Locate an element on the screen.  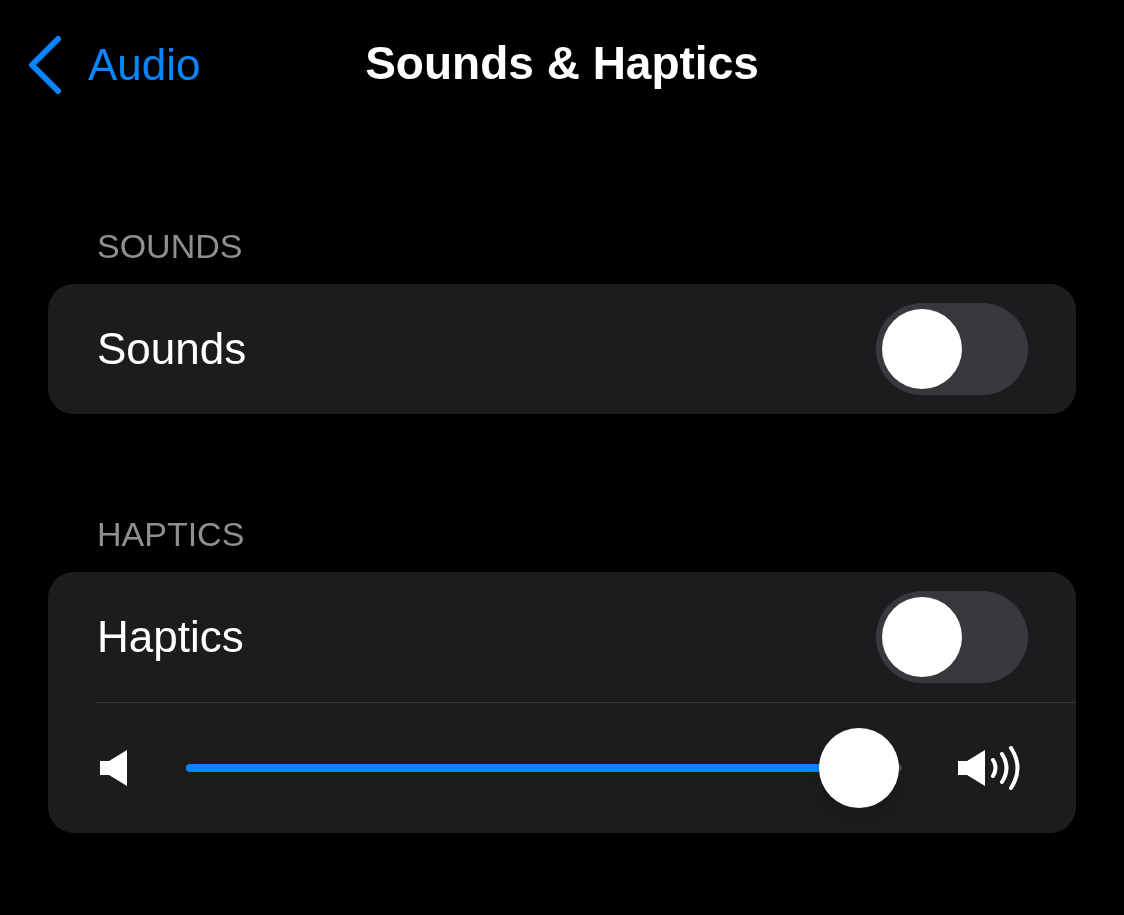
back-chevron-icon is located at coordinates (44, 65).